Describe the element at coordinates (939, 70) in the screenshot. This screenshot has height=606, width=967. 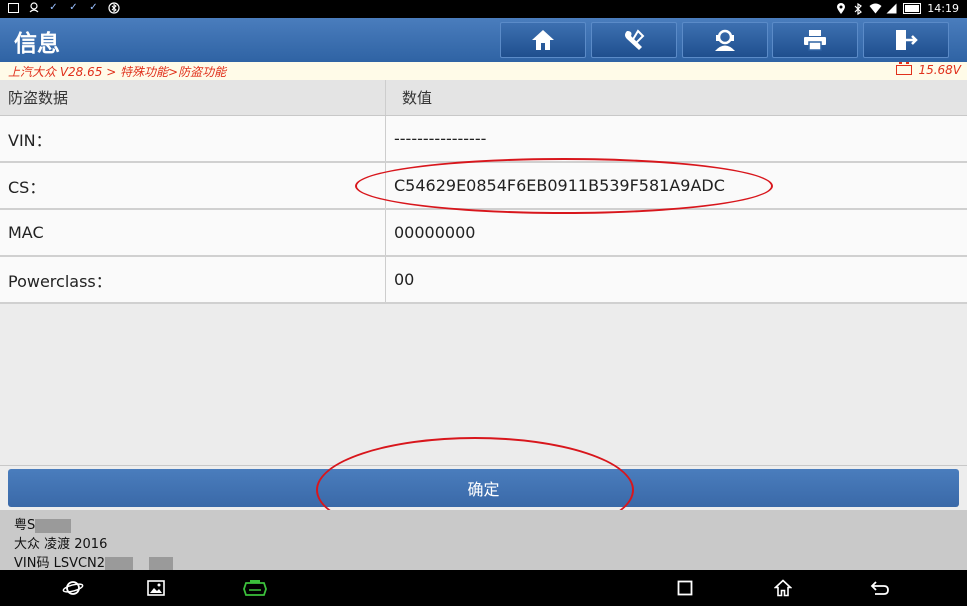
I see `voltage-value: 15.68V` at that location.